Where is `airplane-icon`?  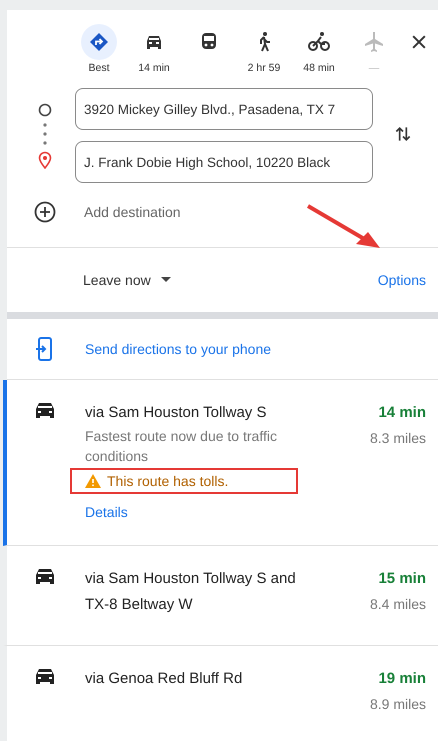
airplane-icon is located at coordinates (374, 42).